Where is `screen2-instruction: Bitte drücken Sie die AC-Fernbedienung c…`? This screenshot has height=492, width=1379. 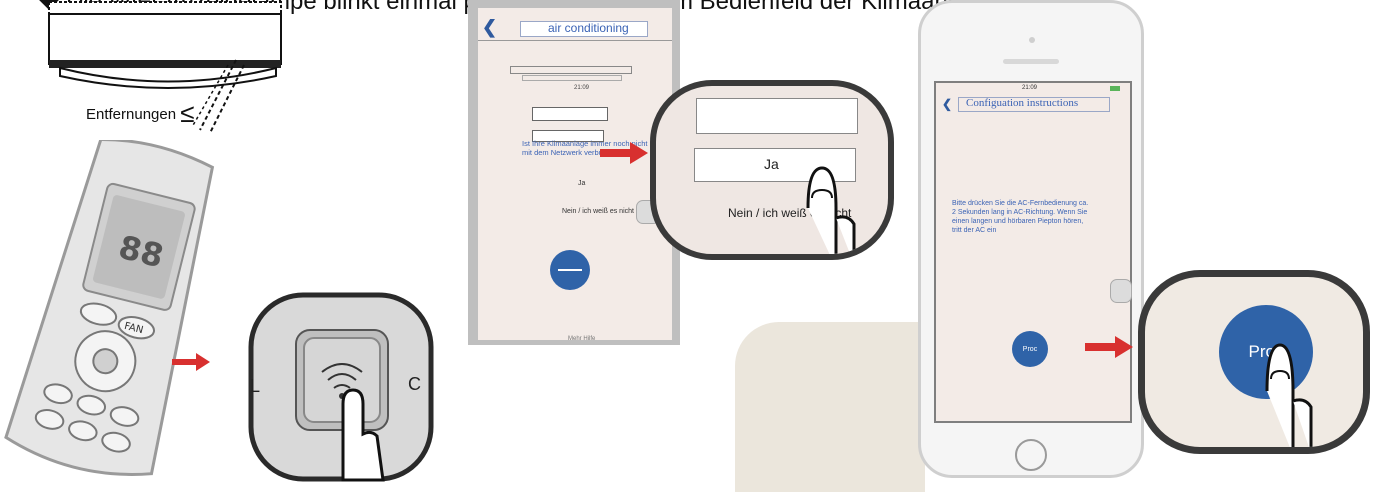 screen2-instruction: Bitte drücken Sie die AC-Fernbedienung c… is located at coordinates (1020, 217).